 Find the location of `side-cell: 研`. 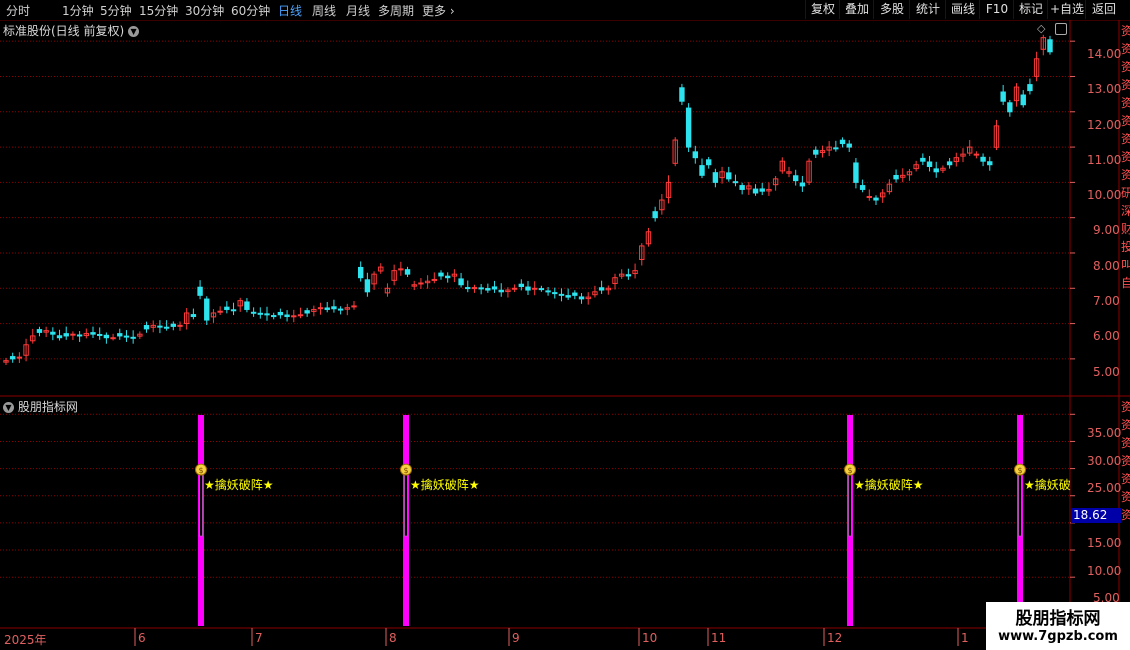

side-cell: 研 is located at coordinates (1125, 193).